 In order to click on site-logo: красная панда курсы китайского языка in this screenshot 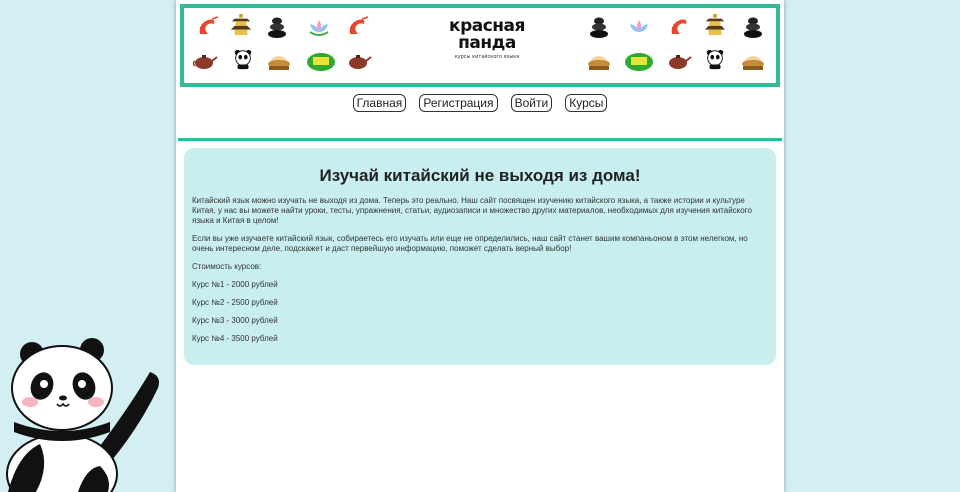, I will do `click(487, 48)`.